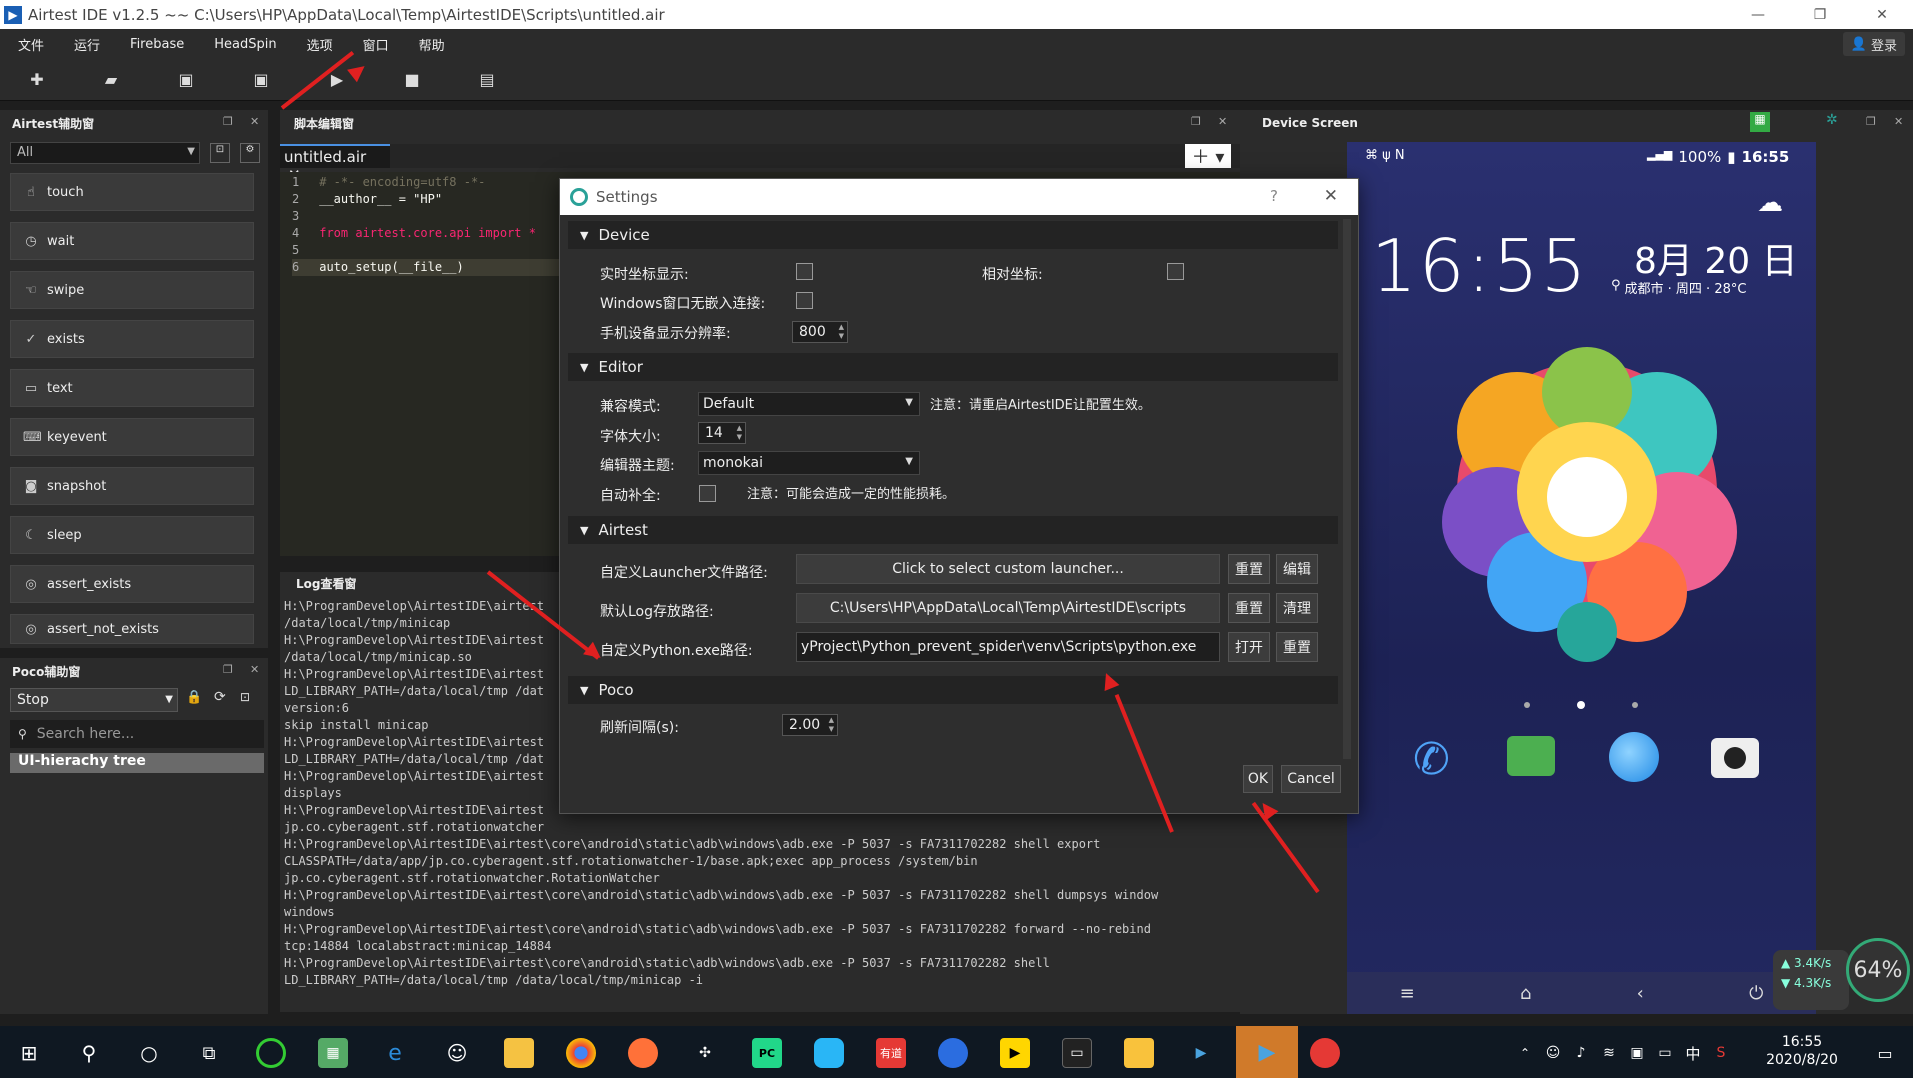 This screenshot has height=1078, width=1913. I want to click on tools-icon: ✲, so click(1832, 120).